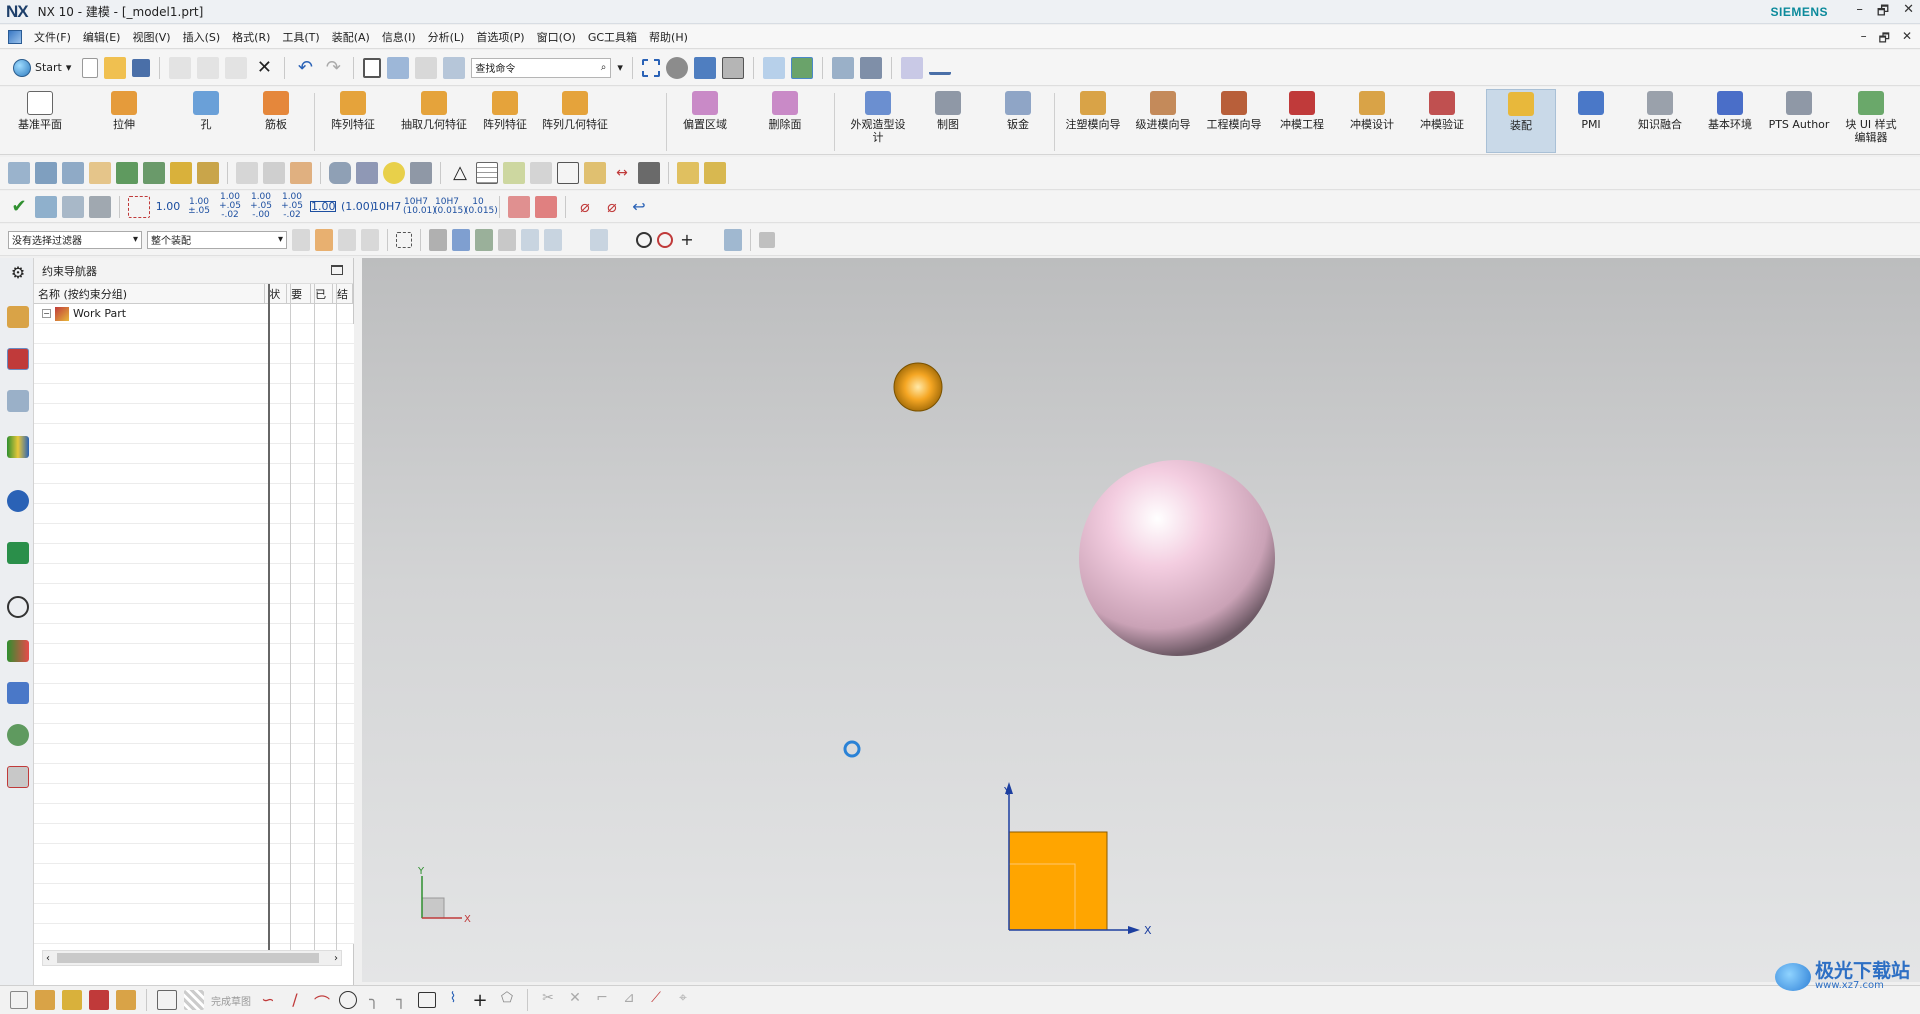 This screenshot has height=1014, width=1920. I want to click on select-solid-icon, so click(438, 239).